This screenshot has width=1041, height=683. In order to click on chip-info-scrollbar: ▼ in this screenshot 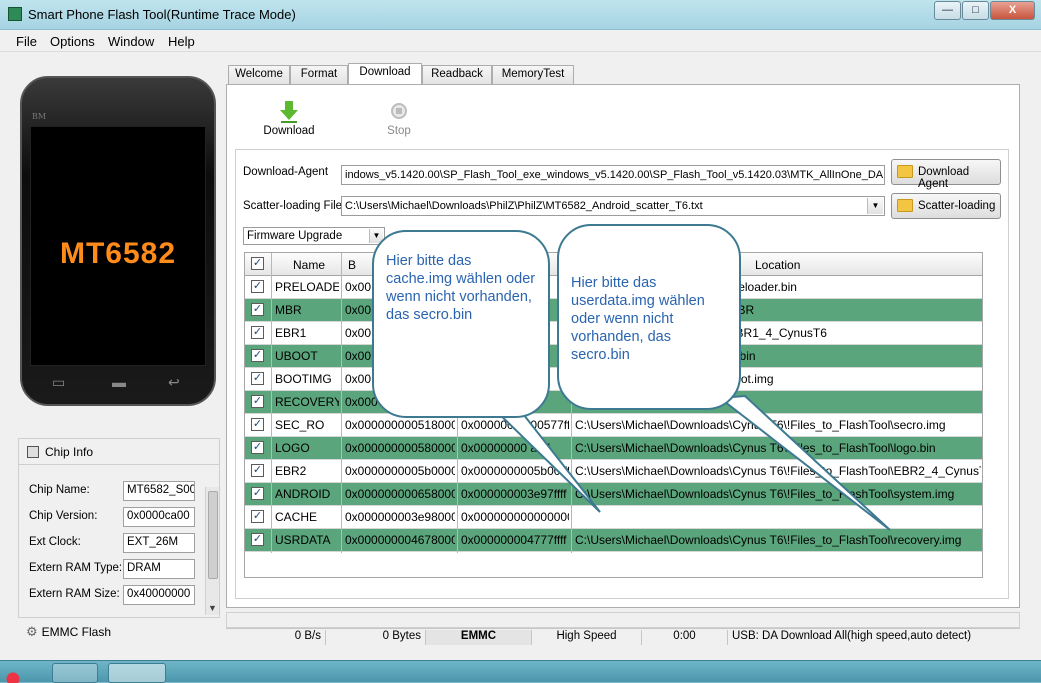, I will do `click(212, 551)`.